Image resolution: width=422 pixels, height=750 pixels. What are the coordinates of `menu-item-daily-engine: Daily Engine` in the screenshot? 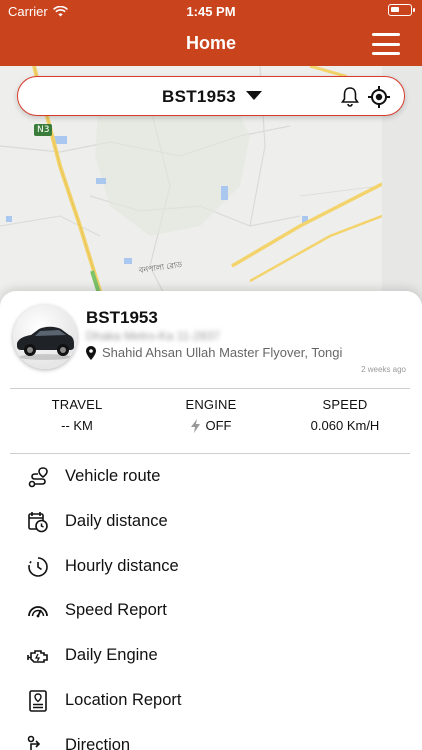 It's located at (211, 656).